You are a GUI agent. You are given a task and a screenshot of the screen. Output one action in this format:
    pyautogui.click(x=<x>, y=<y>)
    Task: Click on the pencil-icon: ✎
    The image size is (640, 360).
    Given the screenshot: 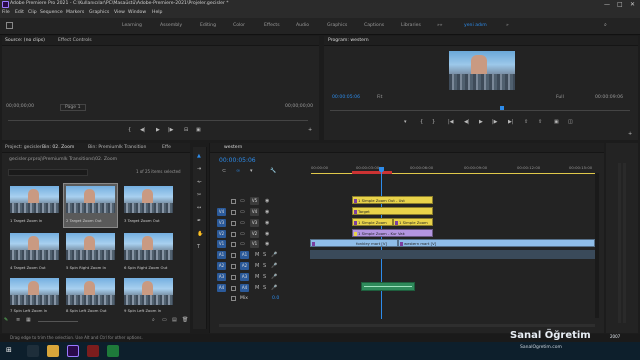 What is the action you would take?
    pyautogui.click(x=6, y=320)
    